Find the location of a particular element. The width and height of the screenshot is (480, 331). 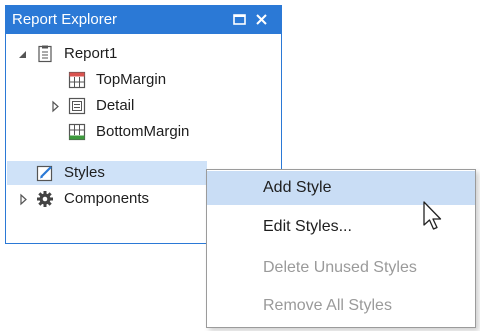

menu-item-remove-all-styles: Remove All Styles is located at coordinates (341, 306).